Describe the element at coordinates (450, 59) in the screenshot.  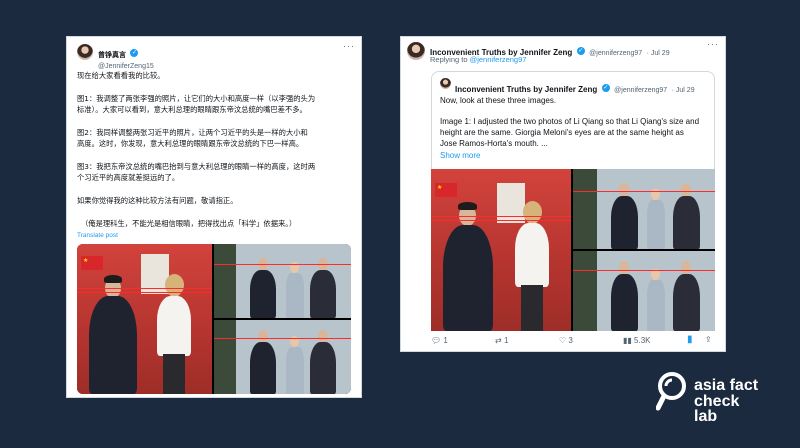
I see `replying-prefix: Replying to` at that location.